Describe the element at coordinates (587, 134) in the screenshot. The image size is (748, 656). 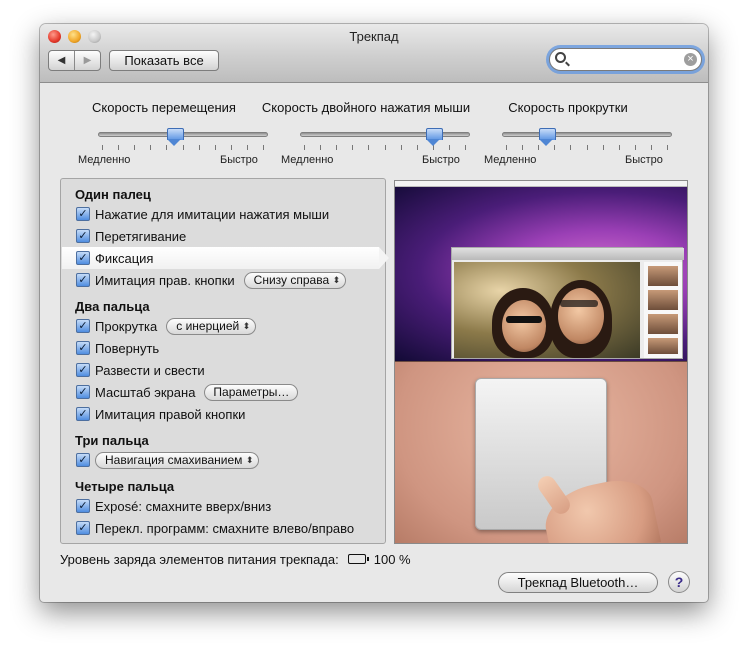
I see `scroll-speed-track` at that location.